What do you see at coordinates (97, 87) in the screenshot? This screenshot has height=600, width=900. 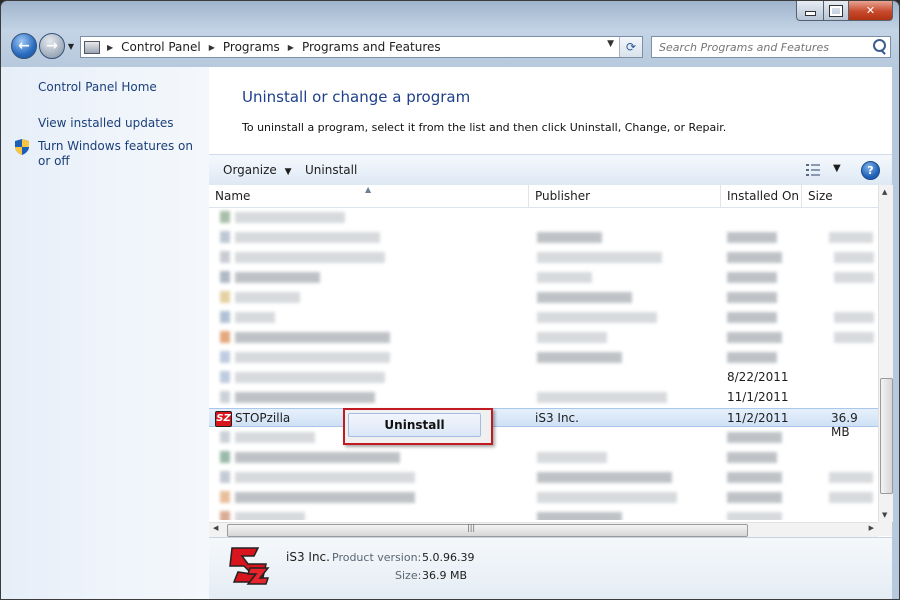 I see `control-panel-home-link: Control Panel Home` at bounding box center [97, 87].